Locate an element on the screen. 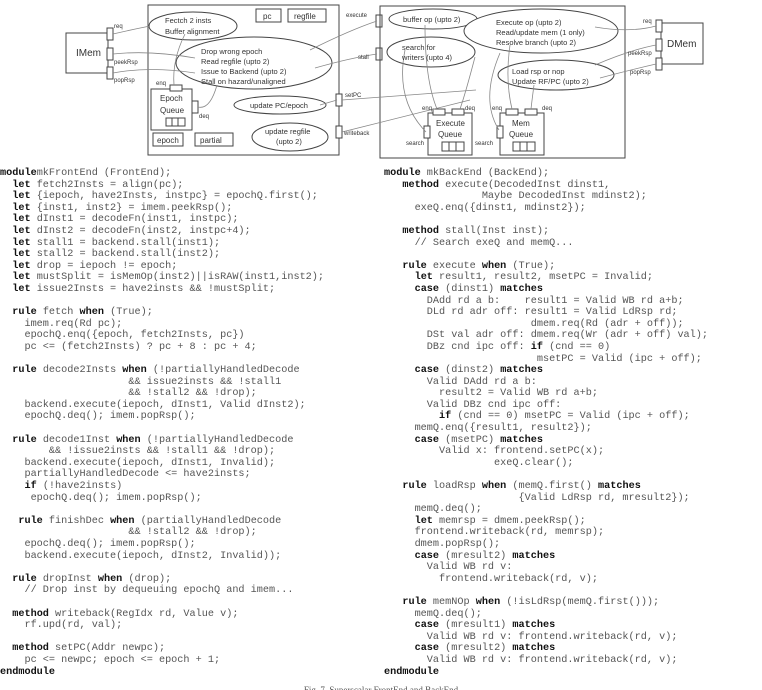 This screenshot has height=690, width=762. code-text: DBz cnd ipc off: is located at coordinates (457, 347).